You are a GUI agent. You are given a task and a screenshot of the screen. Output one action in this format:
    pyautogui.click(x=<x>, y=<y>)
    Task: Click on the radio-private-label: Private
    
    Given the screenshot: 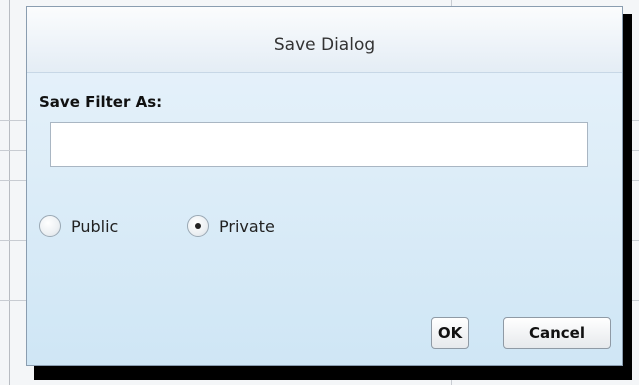 What is the action you would take?
    pyautogui.click(x=247, y=226)
    